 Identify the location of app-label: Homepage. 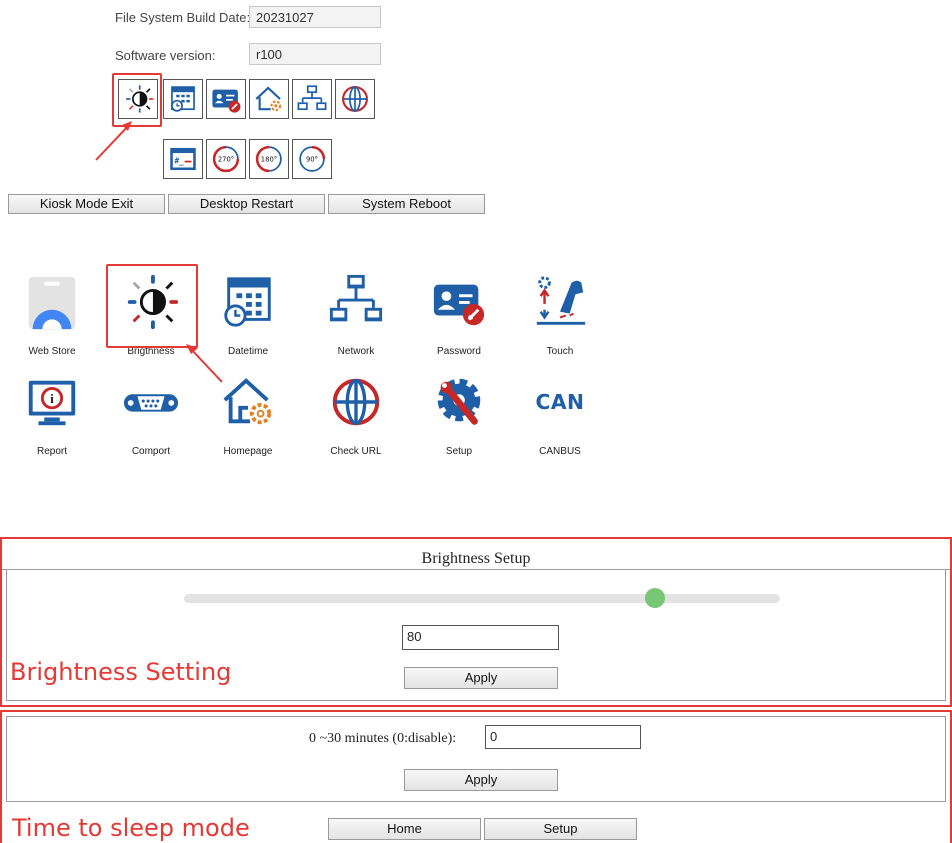
(248, 451).